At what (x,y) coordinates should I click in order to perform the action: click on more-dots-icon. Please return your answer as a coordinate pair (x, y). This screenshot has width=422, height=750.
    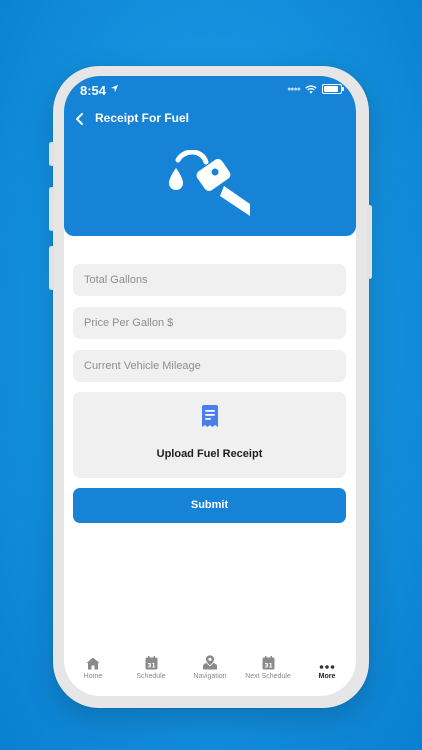
    Looking at the image, I should click on (327, 667).